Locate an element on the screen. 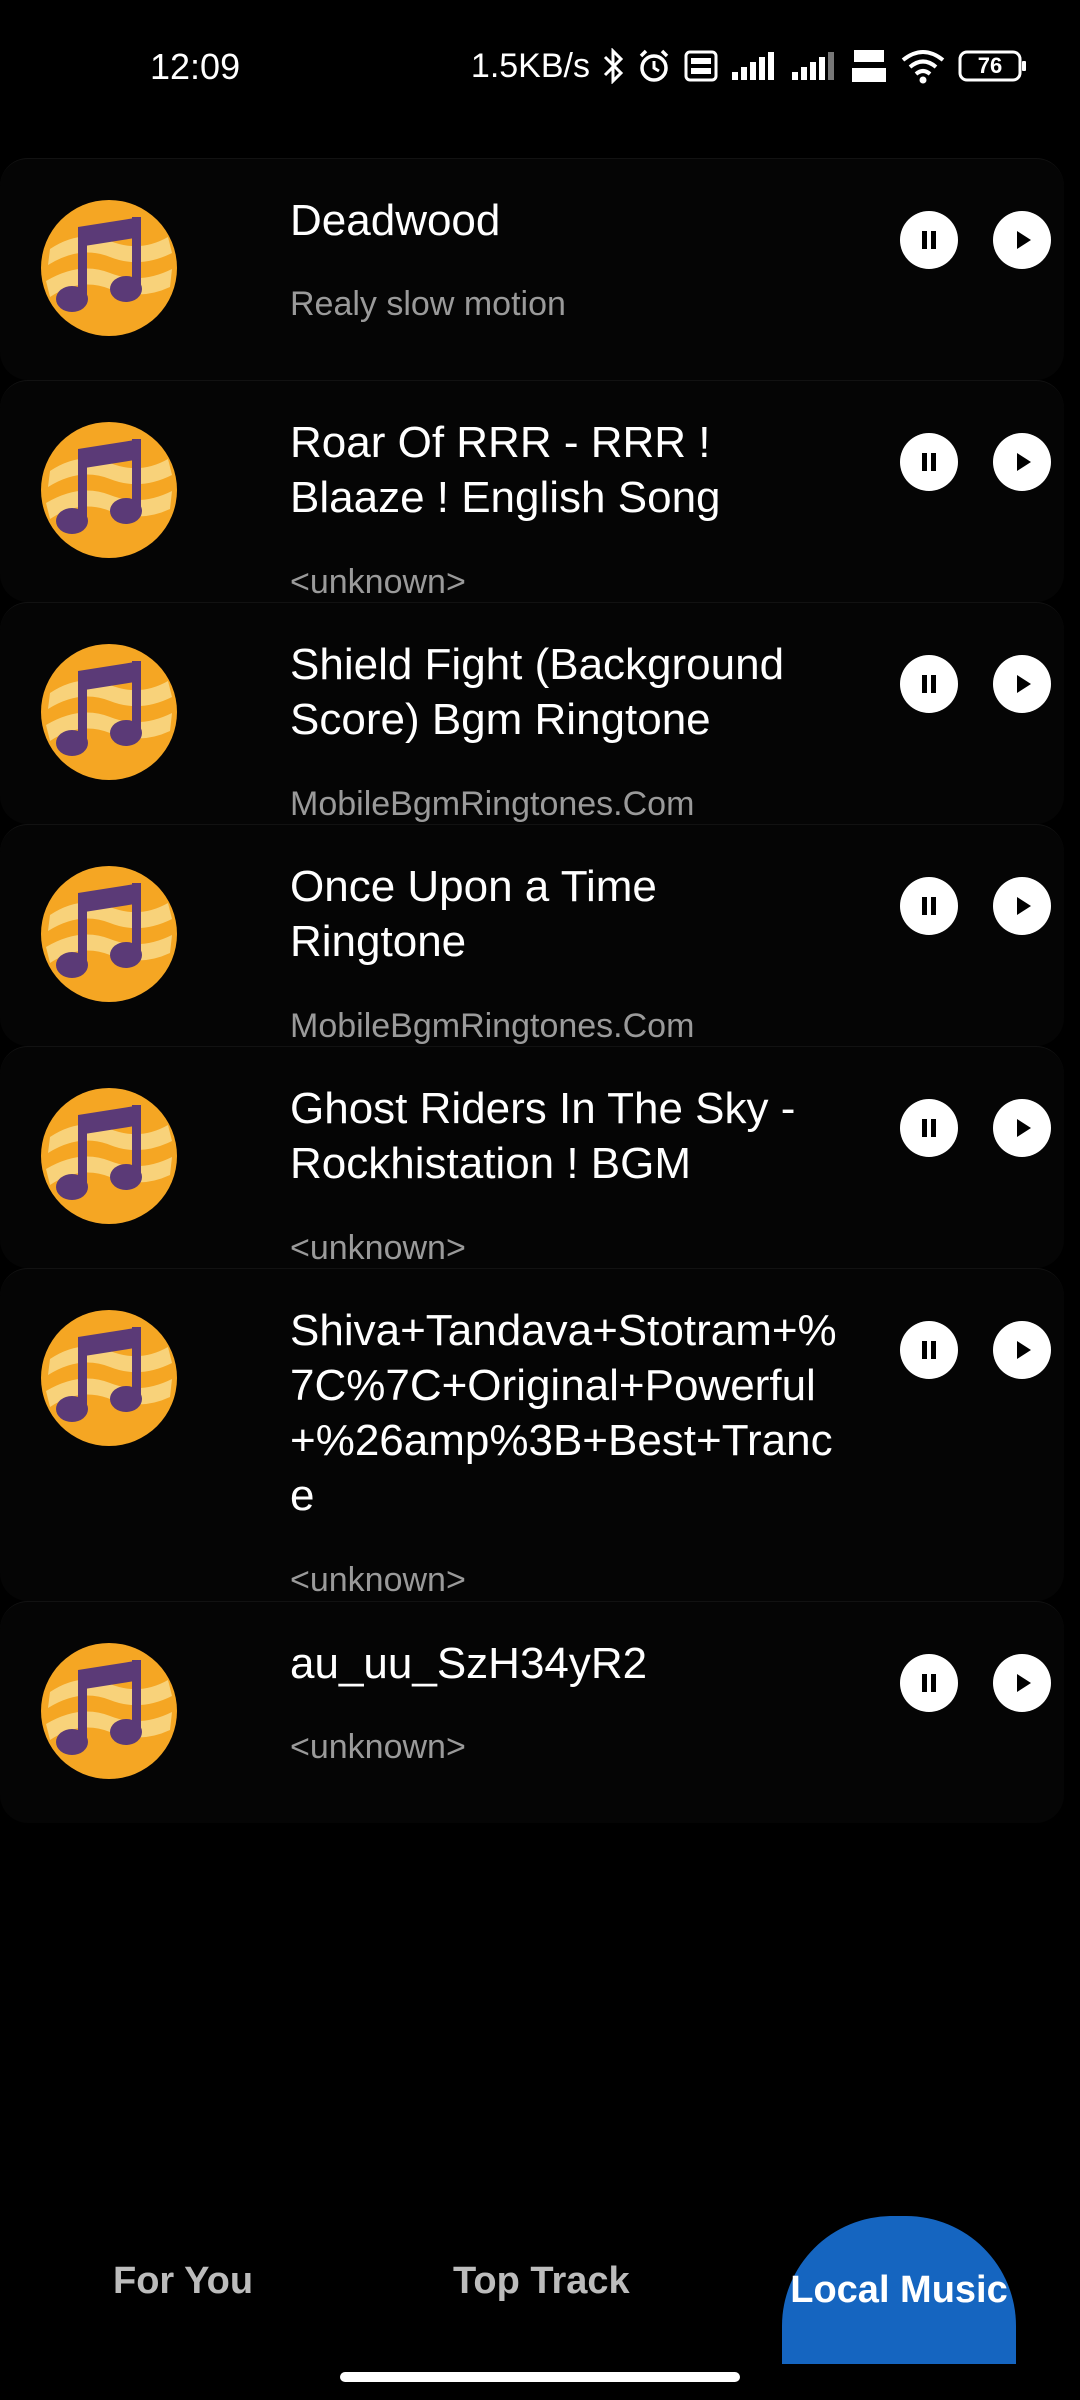 This screenshot has height=2400, width=1080. tab-for-you: For You is located at coordinates (183, 2281).